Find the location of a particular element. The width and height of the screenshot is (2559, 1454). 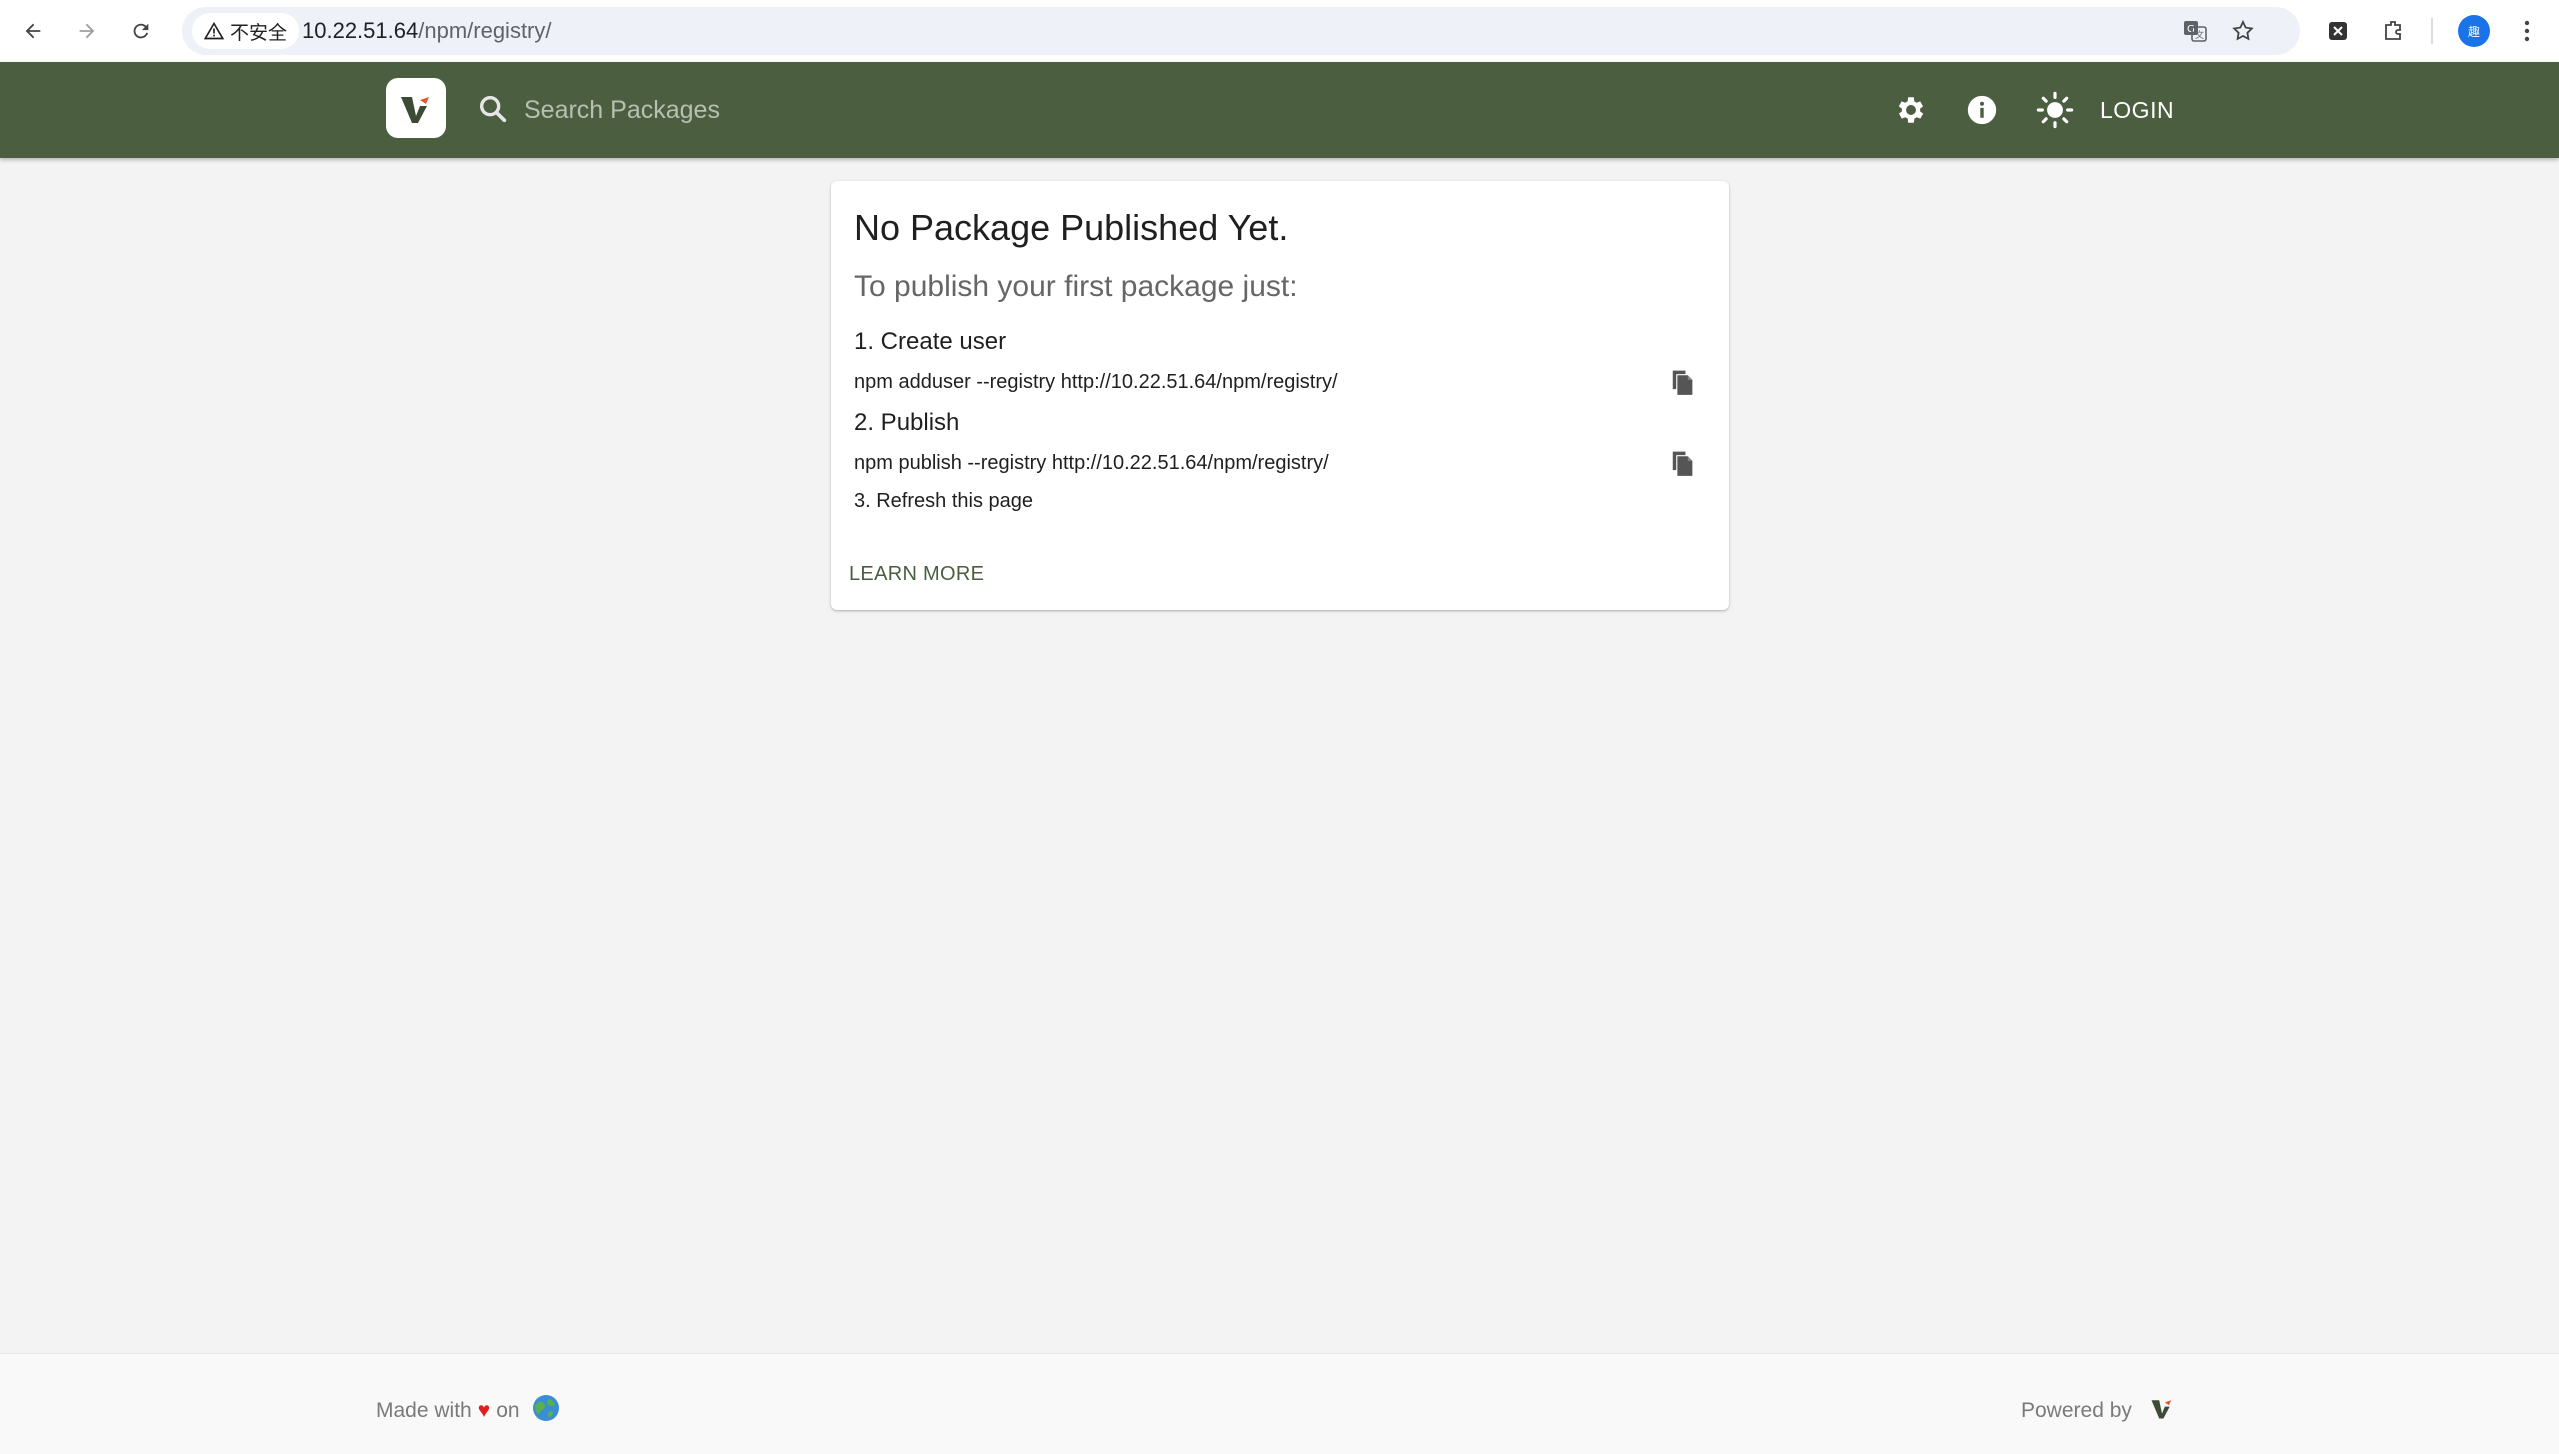

security-label: 不安全 is located at coordinates (259, 33).